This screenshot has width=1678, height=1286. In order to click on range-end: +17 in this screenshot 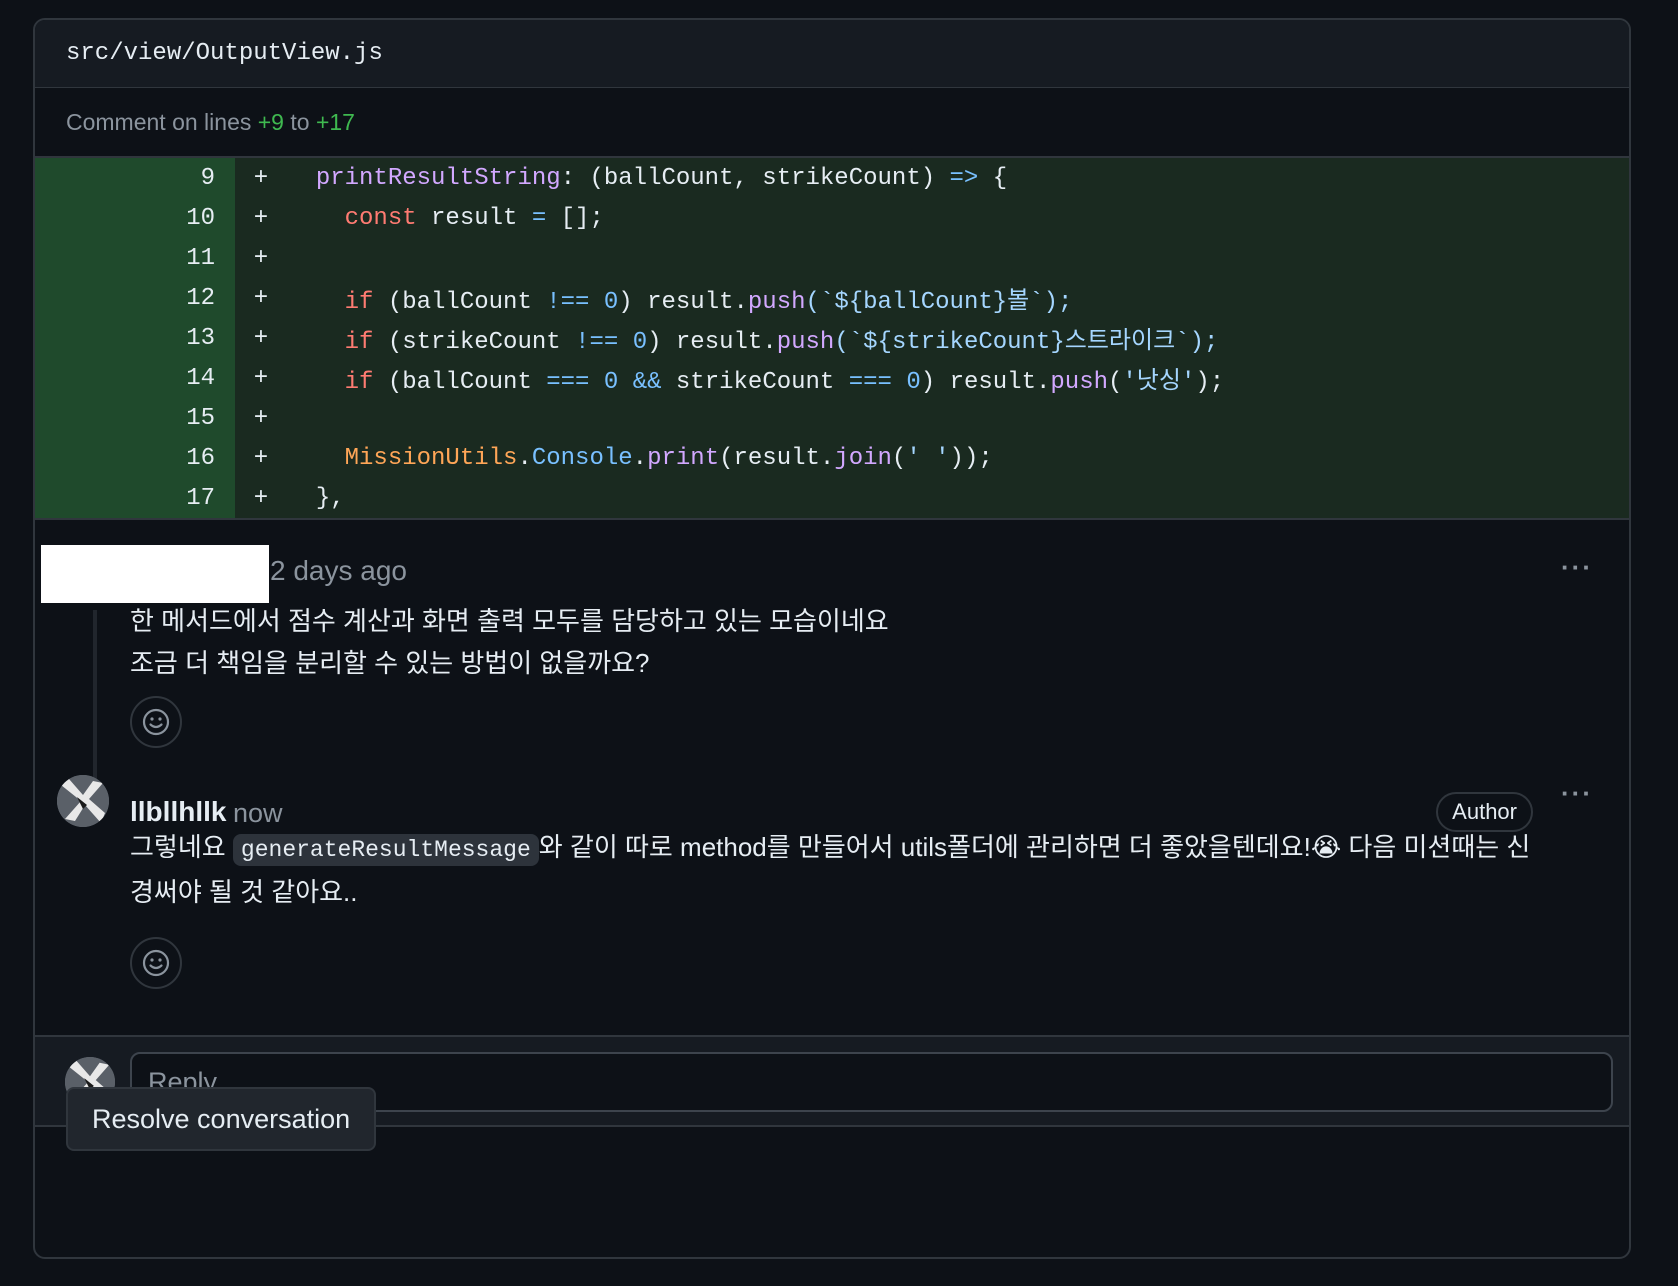, I will do `click(335, 121)`.